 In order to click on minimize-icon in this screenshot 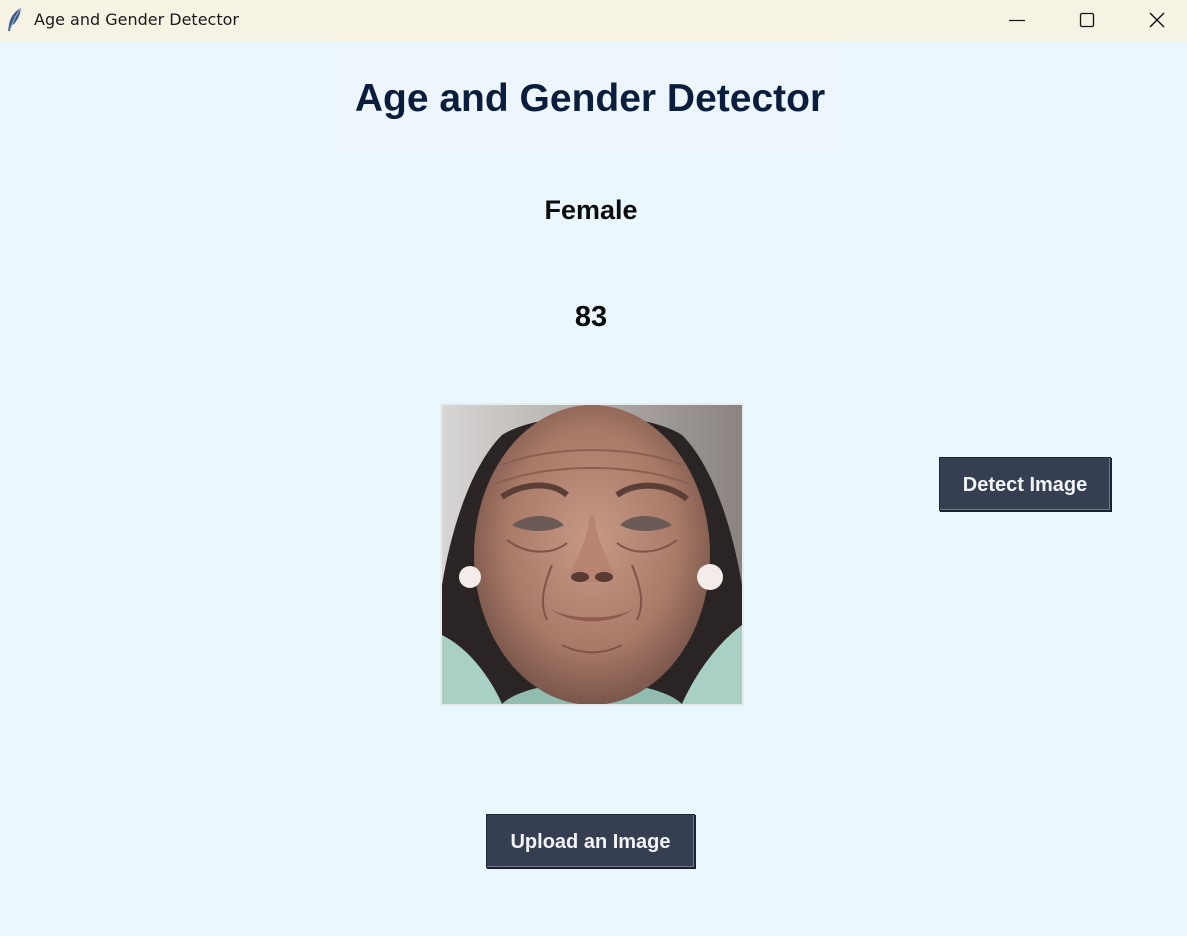, I will do `click(1017, 20)`.